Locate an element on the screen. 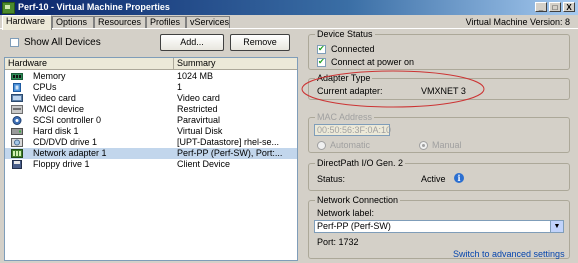  row-name: VMCI device is located at coordinates (59, 109).